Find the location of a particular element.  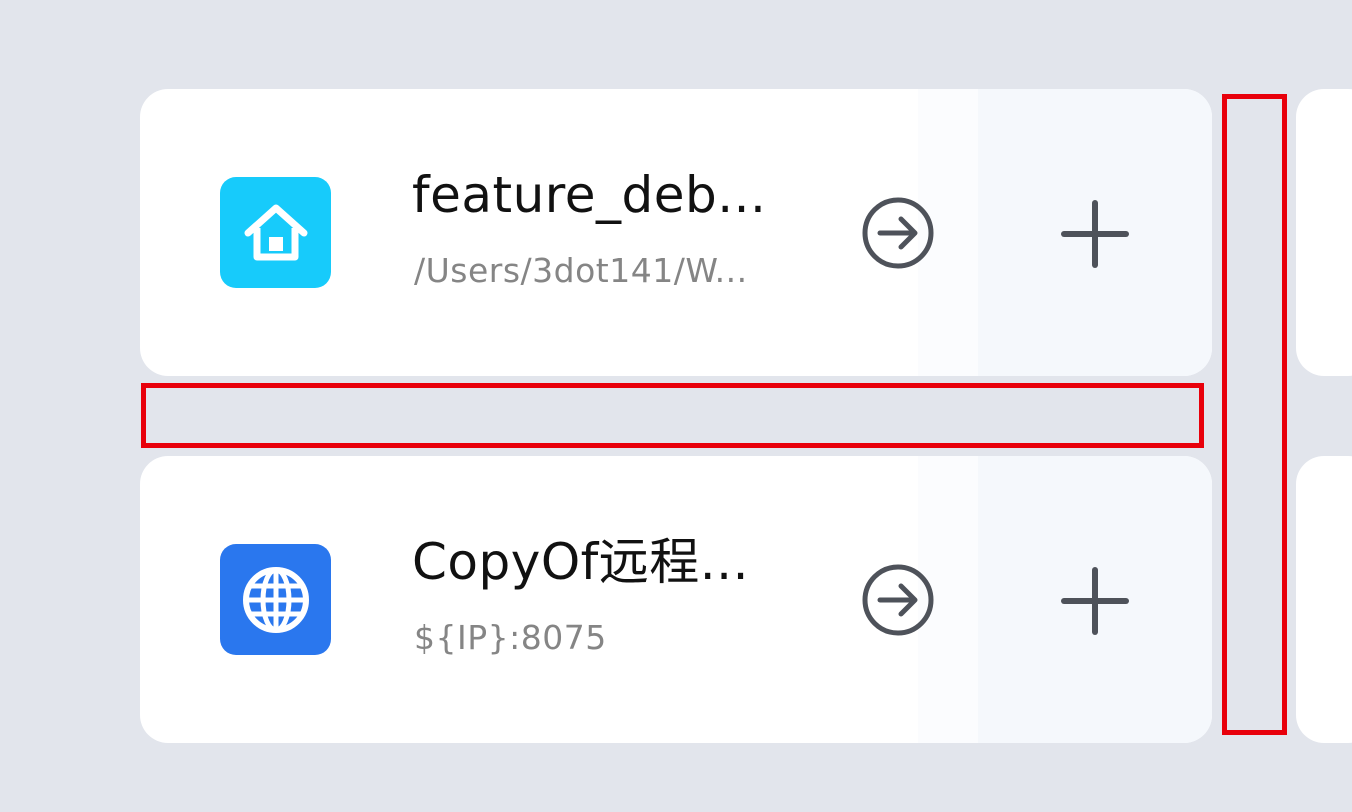

home-icon is located at coordinates (275, 232).